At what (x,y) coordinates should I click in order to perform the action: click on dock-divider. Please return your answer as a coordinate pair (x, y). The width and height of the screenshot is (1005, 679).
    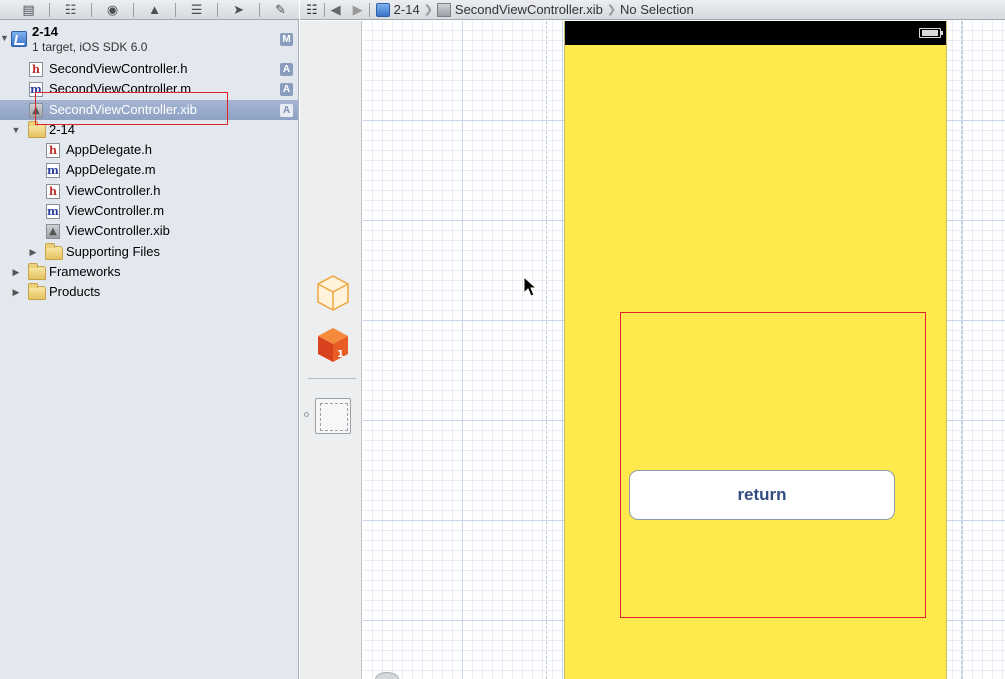
    Looking at the image, I should click on (332, 378).